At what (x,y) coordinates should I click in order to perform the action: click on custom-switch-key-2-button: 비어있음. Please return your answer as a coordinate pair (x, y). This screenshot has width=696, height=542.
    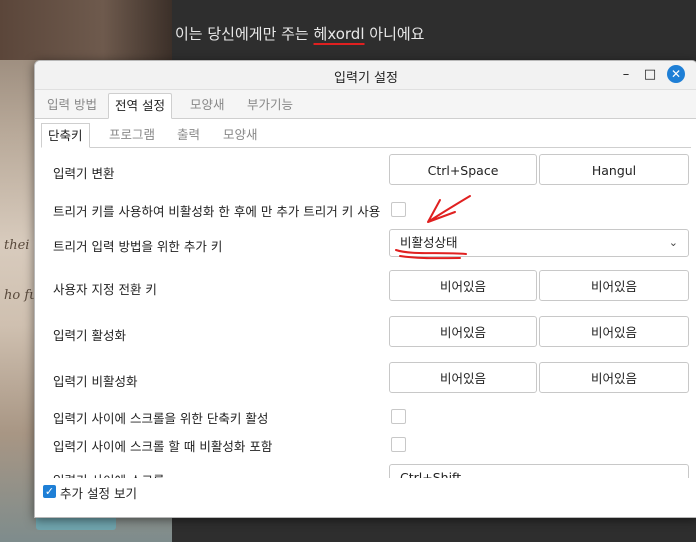
    Looking at the image, I should click on (614, 285).